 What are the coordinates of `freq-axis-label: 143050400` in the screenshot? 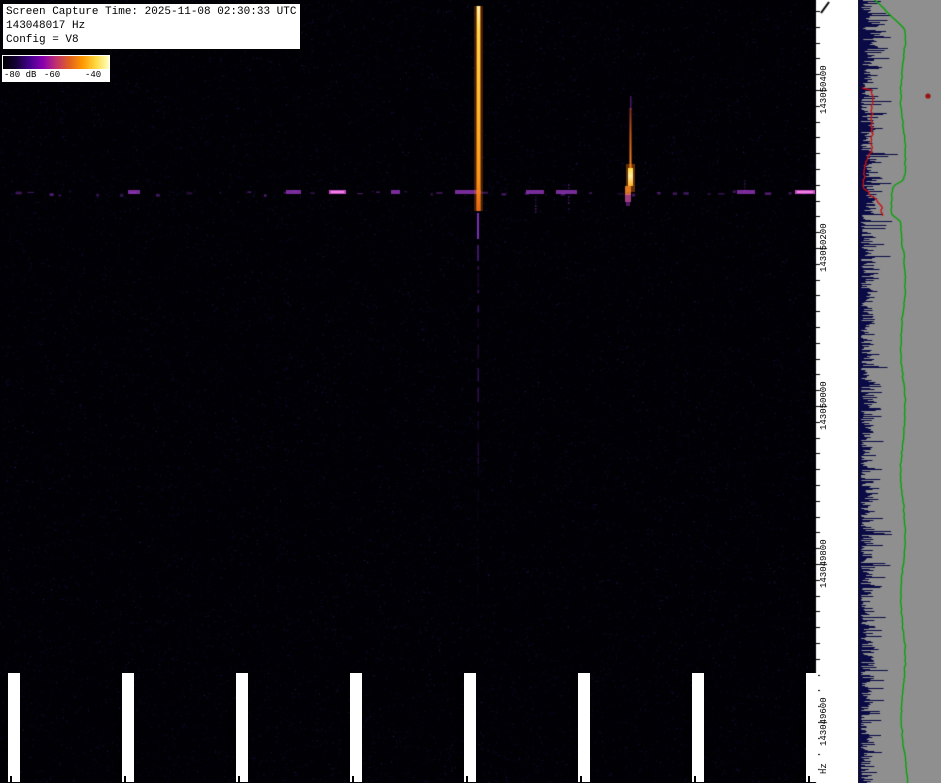 It's located at (824, 90).